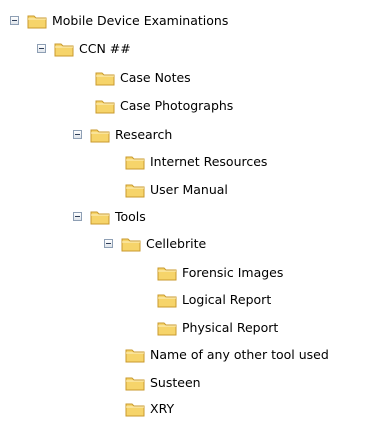 The width and height of the screenshot is (387, 421). I want to click on tree-item-label: Internet Resources, so click(209, 161).